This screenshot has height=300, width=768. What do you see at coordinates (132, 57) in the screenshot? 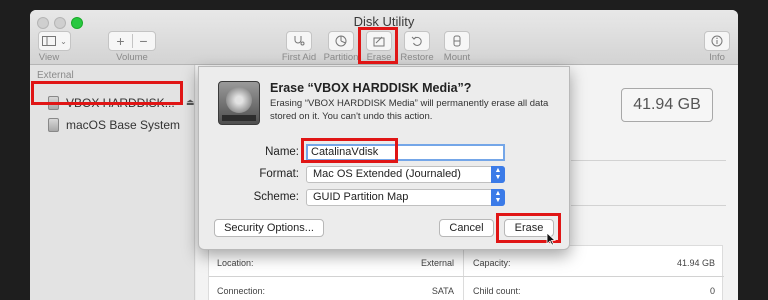
I see `volume-label: Volume` at bounding box center [132, 57].